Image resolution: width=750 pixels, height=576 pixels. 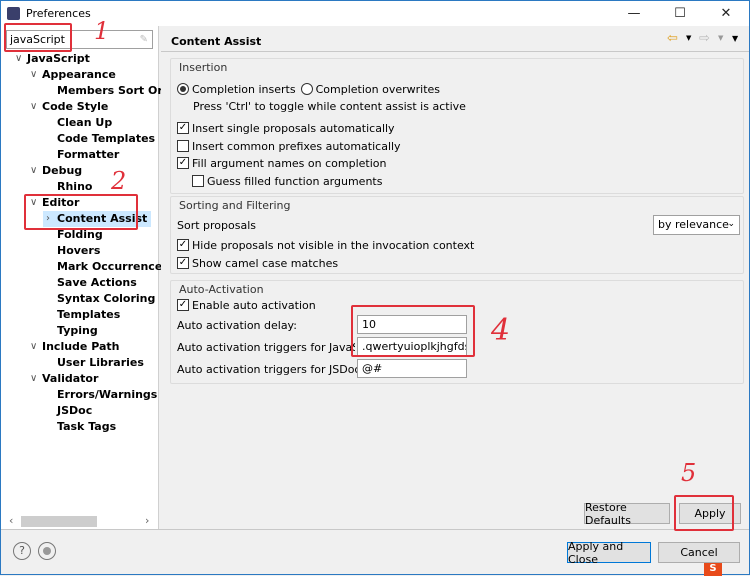 What do you see at coordinates (221, 289) in the screenshot?
I see `group-title: Auto-Activation` at bounding box center [221, 289].